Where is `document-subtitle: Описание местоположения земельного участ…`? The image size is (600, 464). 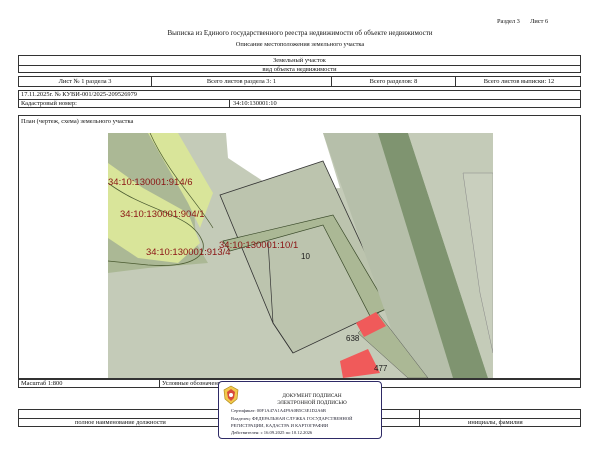 document-subtitle: Описание местоположения земельного участ… is located at coordinates (300, 44).